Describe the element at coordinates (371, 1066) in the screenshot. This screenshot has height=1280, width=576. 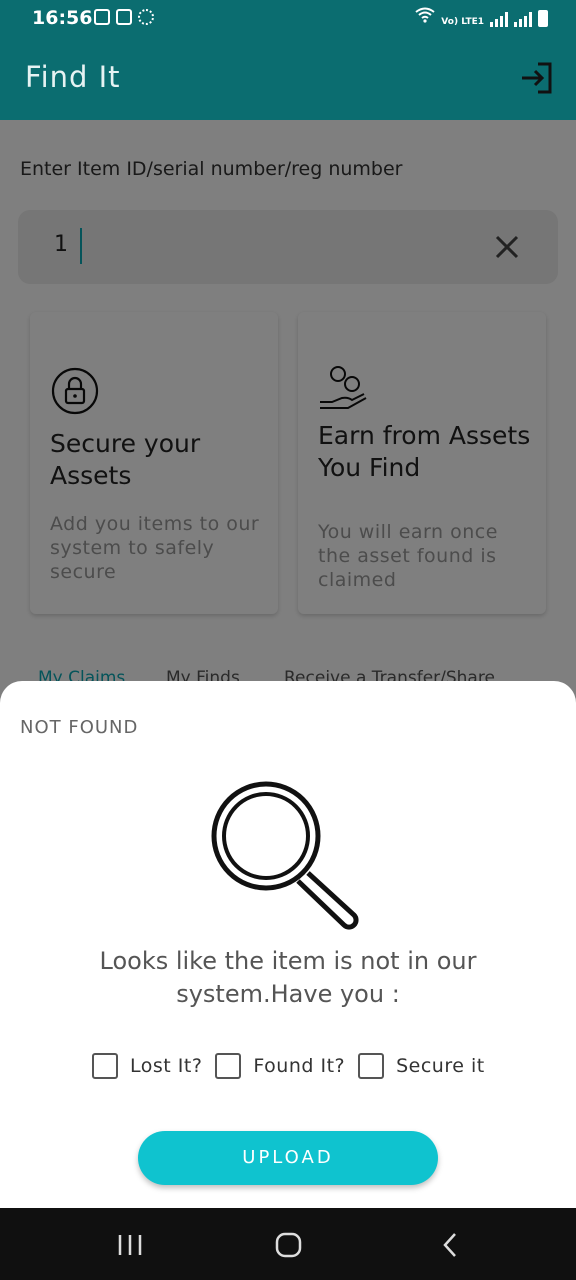
I see `secure-it-checkbox` at that location.